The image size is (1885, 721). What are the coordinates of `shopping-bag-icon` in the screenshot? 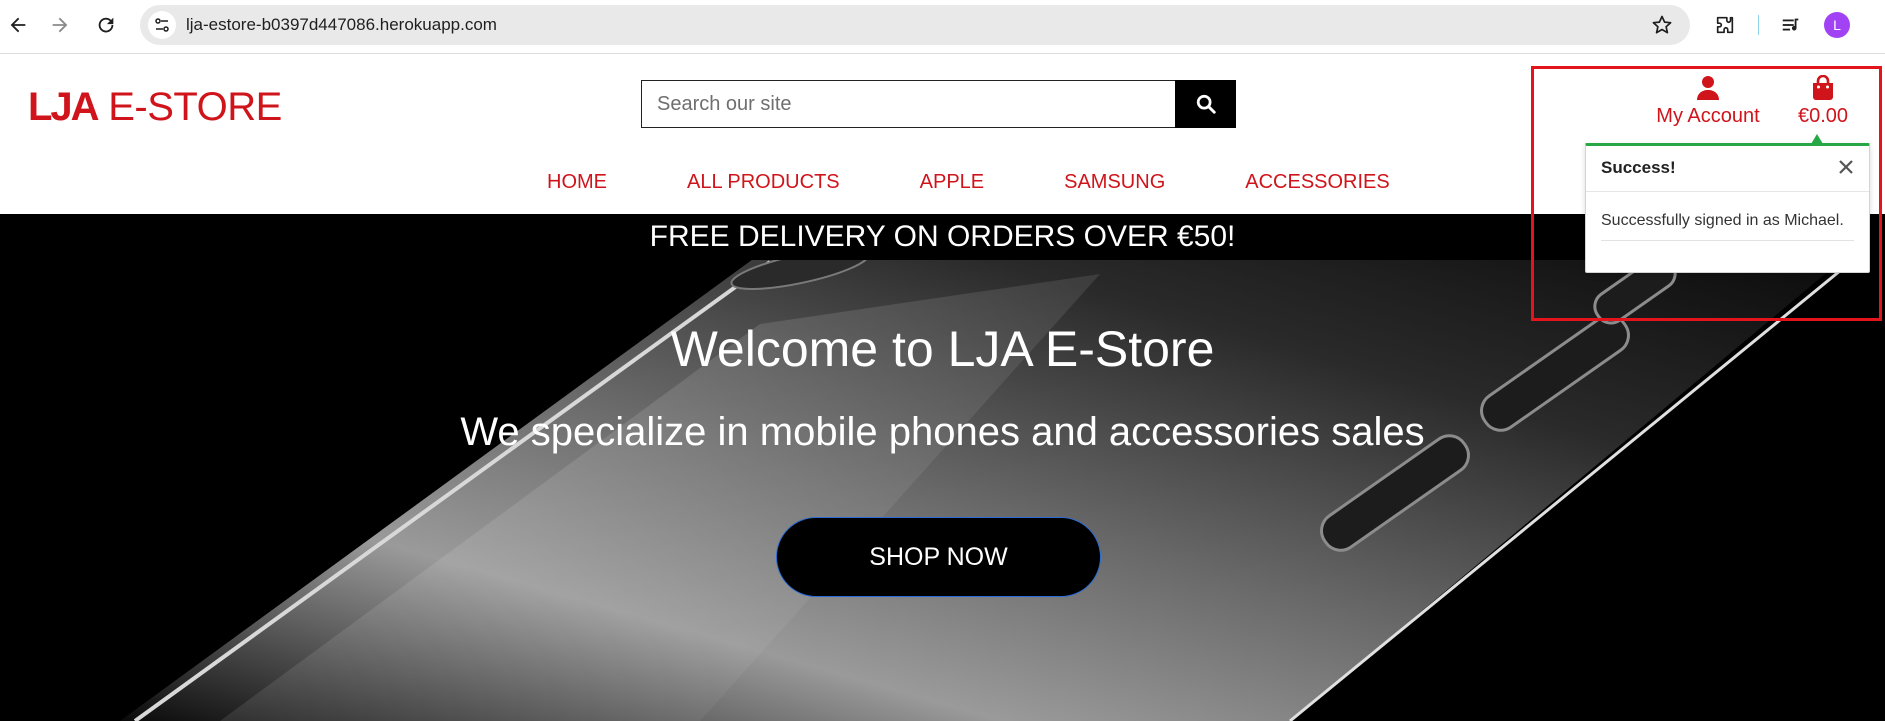 It's located at (1823, 87).